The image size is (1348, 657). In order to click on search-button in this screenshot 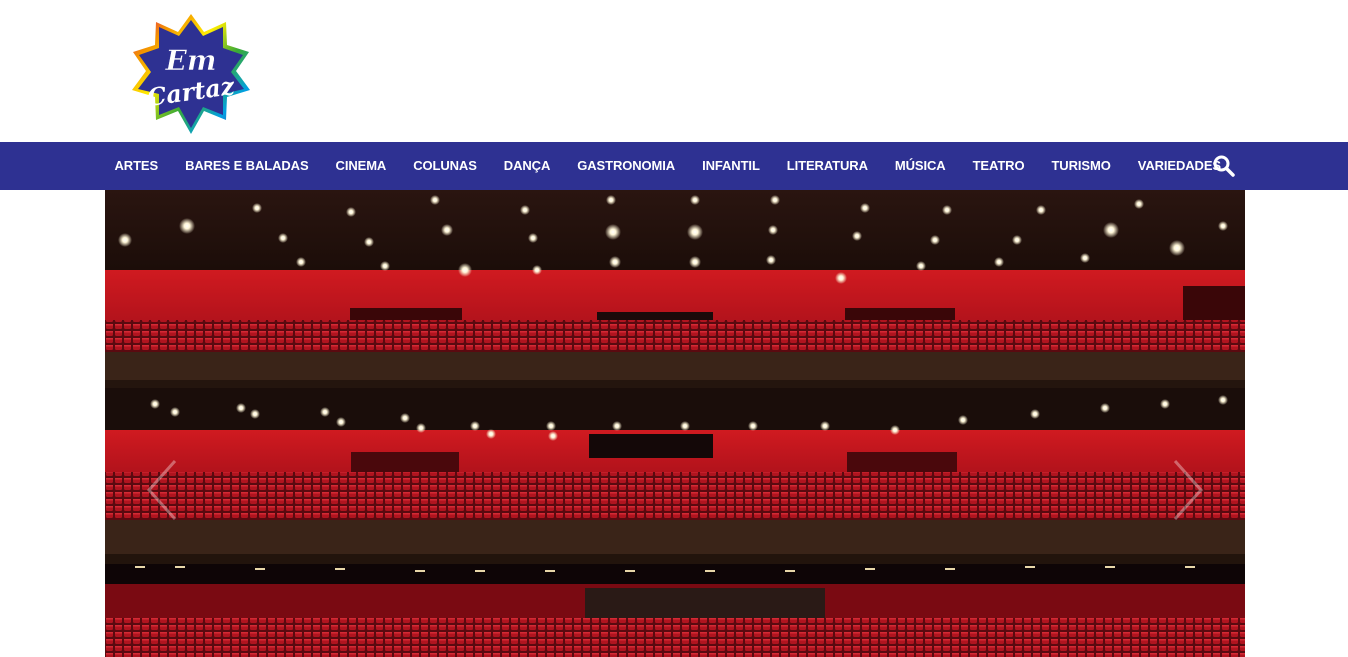, I will do `click(1224, 166)`.